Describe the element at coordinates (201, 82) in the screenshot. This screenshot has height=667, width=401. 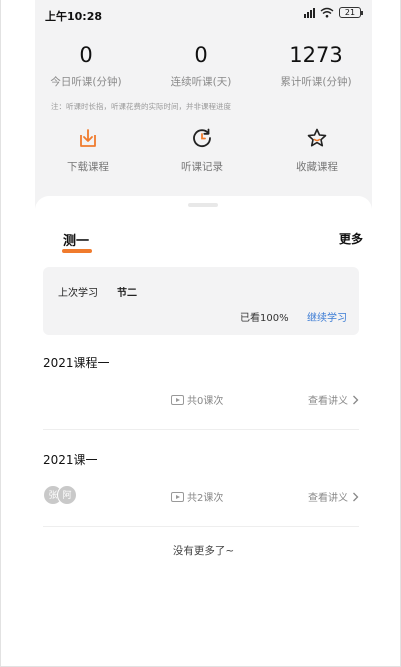
I see `stat-label: 连续听课(天)` at that location.